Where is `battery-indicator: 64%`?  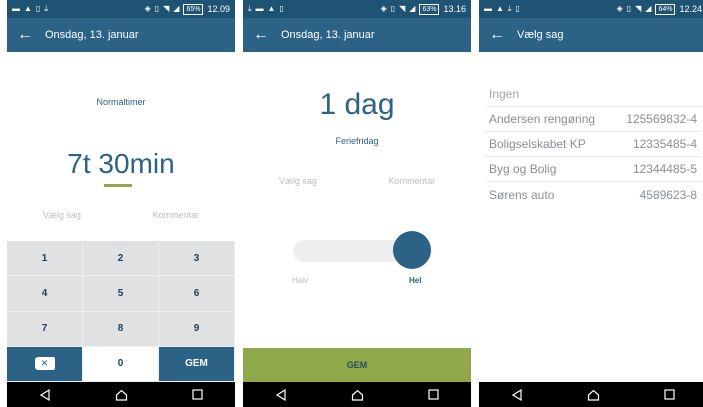
battery-indicator: 64% is located at coordinates (665, 9).